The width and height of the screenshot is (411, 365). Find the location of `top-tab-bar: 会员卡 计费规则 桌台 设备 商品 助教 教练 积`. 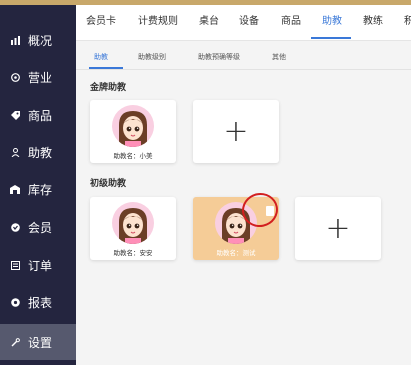

top-tab-bar: 会员卡 计费规则 桌台 设备 商品 助教 教练 积 is located at coordinates (243, 20).